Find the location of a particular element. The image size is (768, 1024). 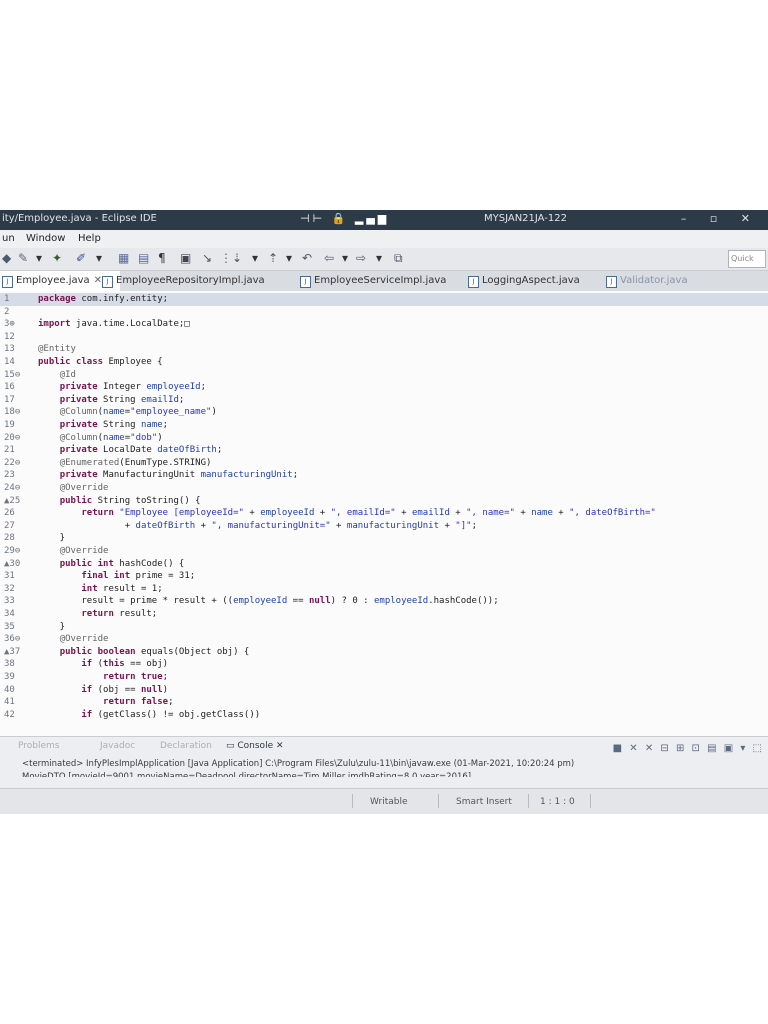

code-text: if (getClass() != obj.getClass()) is located at coordinates (171, 714).